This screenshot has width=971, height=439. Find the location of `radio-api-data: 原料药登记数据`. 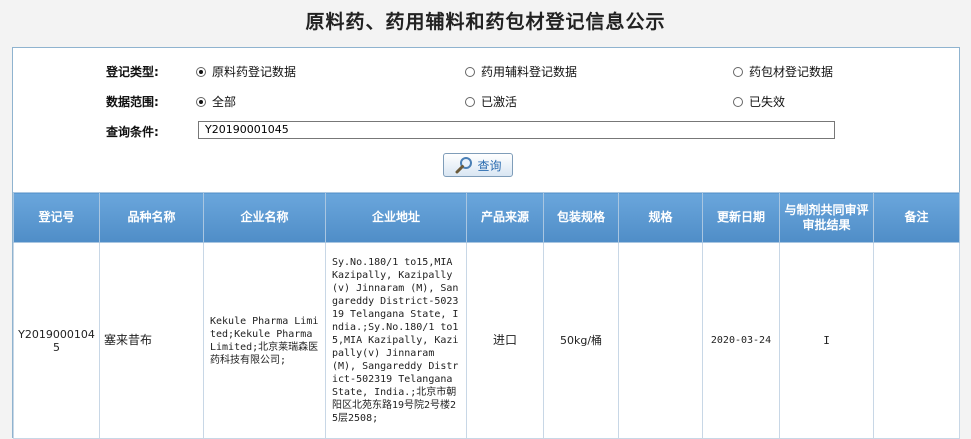

radio-api-data: 原料药登记数据 is located at coordinates (246, 71).